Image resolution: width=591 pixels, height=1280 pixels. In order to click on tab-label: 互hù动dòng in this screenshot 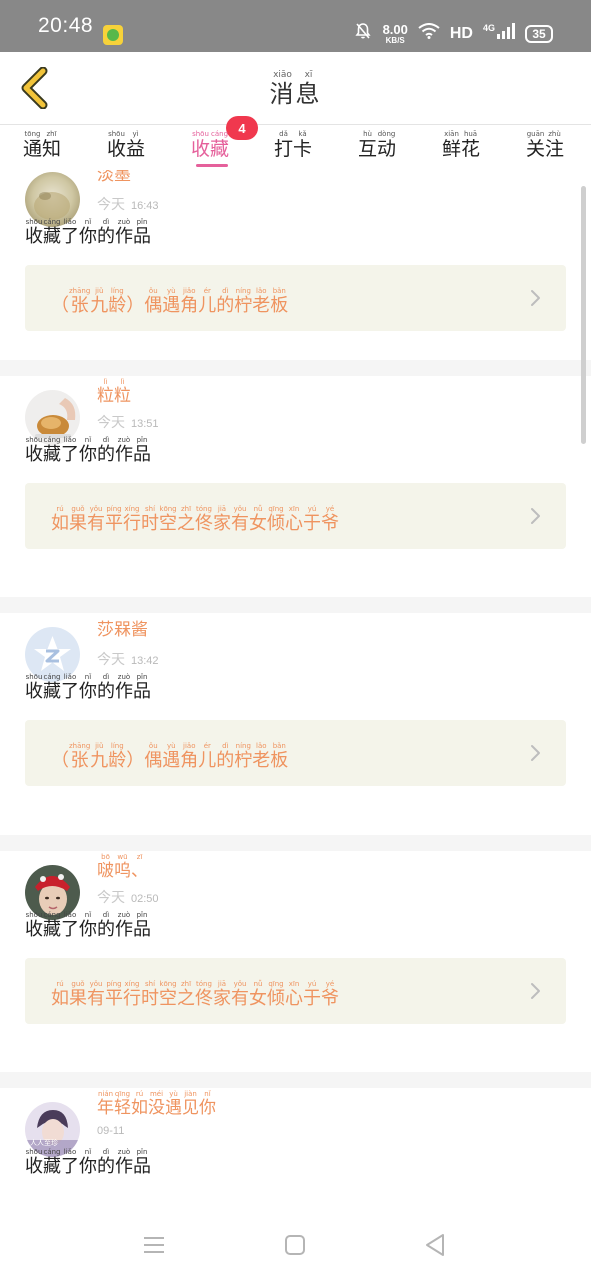, I will do `click(377, 145)`.